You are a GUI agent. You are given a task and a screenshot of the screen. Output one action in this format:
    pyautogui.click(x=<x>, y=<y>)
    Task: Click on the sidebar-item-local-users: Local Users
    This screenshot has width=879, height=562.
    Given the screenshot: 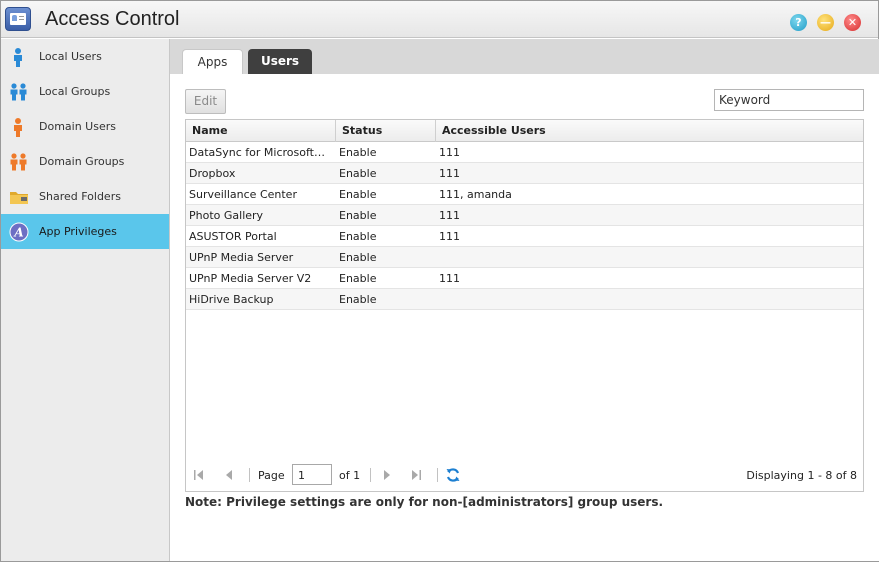 What is the action you would take?
    pyautogui.click(x=85, y=56)
    